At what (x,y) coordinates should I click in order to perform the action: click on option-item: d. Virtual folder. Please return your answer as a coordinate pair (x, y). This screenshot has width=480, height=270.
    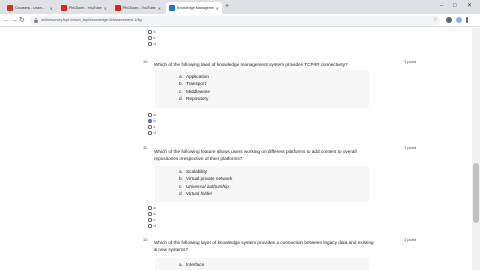
    Looking at the image, I should click on (196, 193).